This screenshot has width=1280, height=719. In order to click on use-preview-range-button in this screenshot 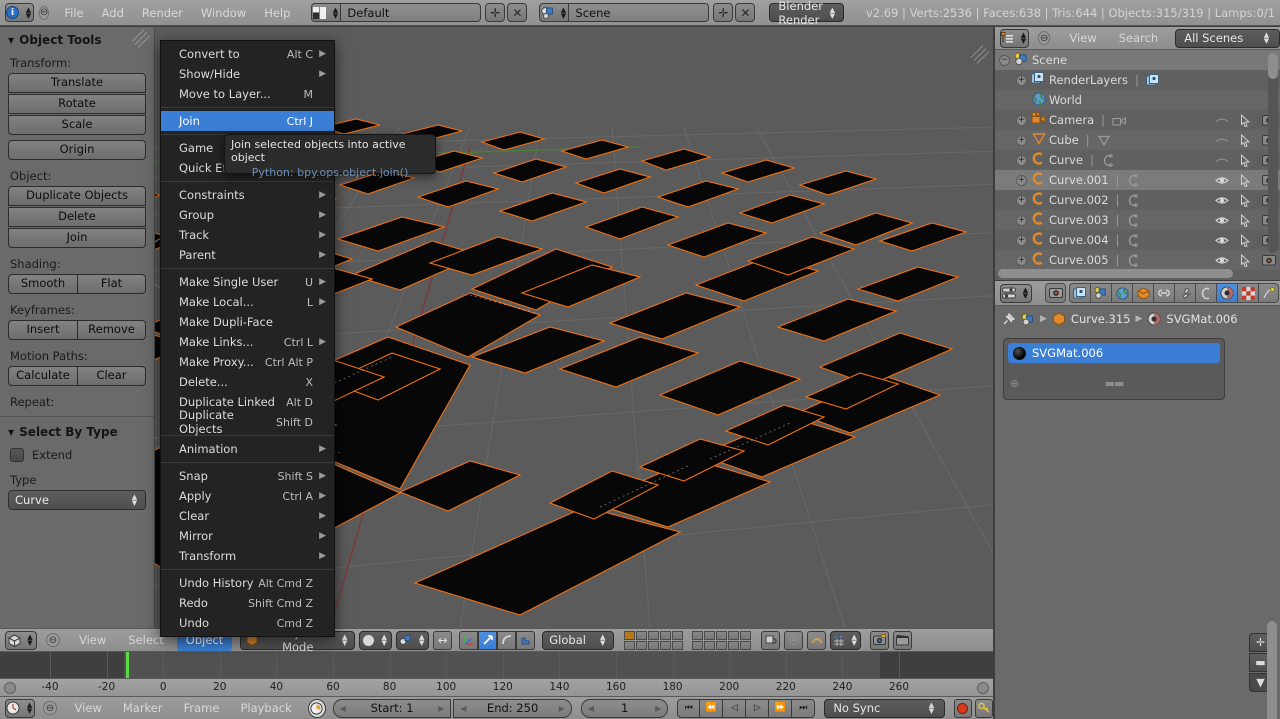, I will do `click(316, 708)`.